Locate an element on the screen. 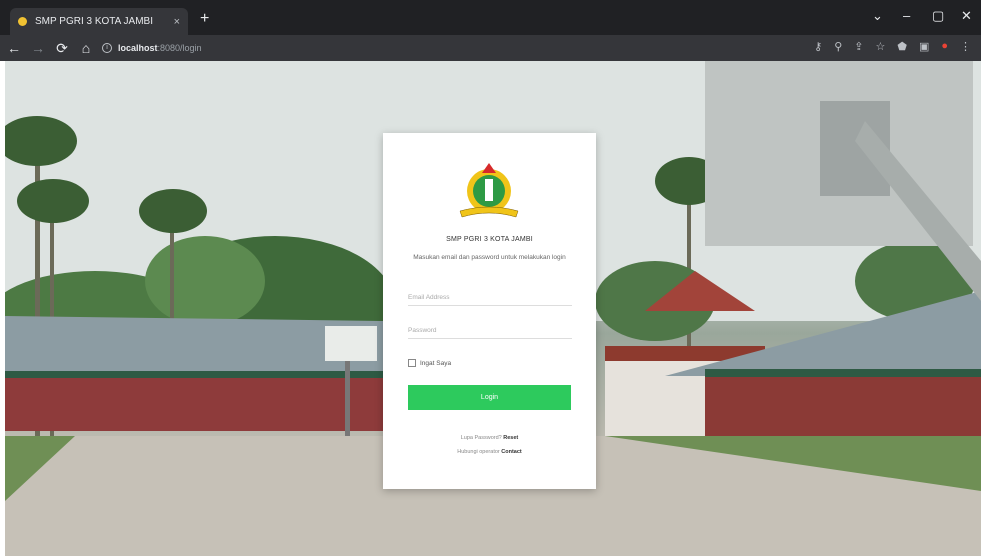  school-logo-icon is located at coordinates (489, 190).